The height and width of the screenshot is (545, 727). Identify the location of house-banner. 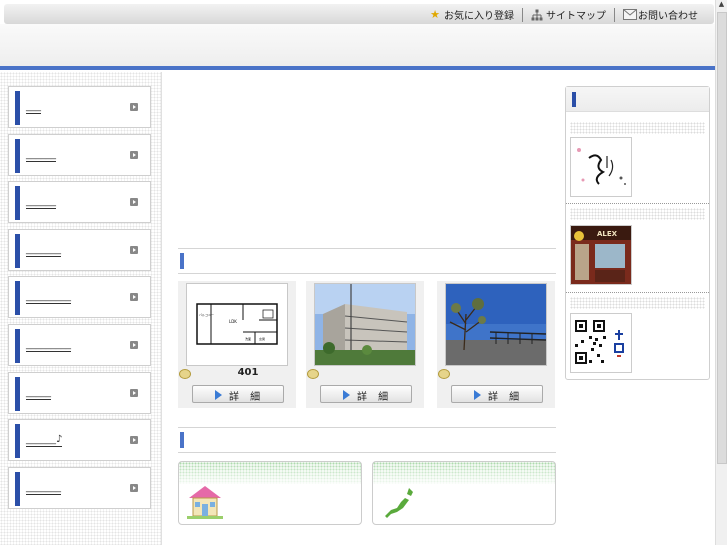
(270, 493).